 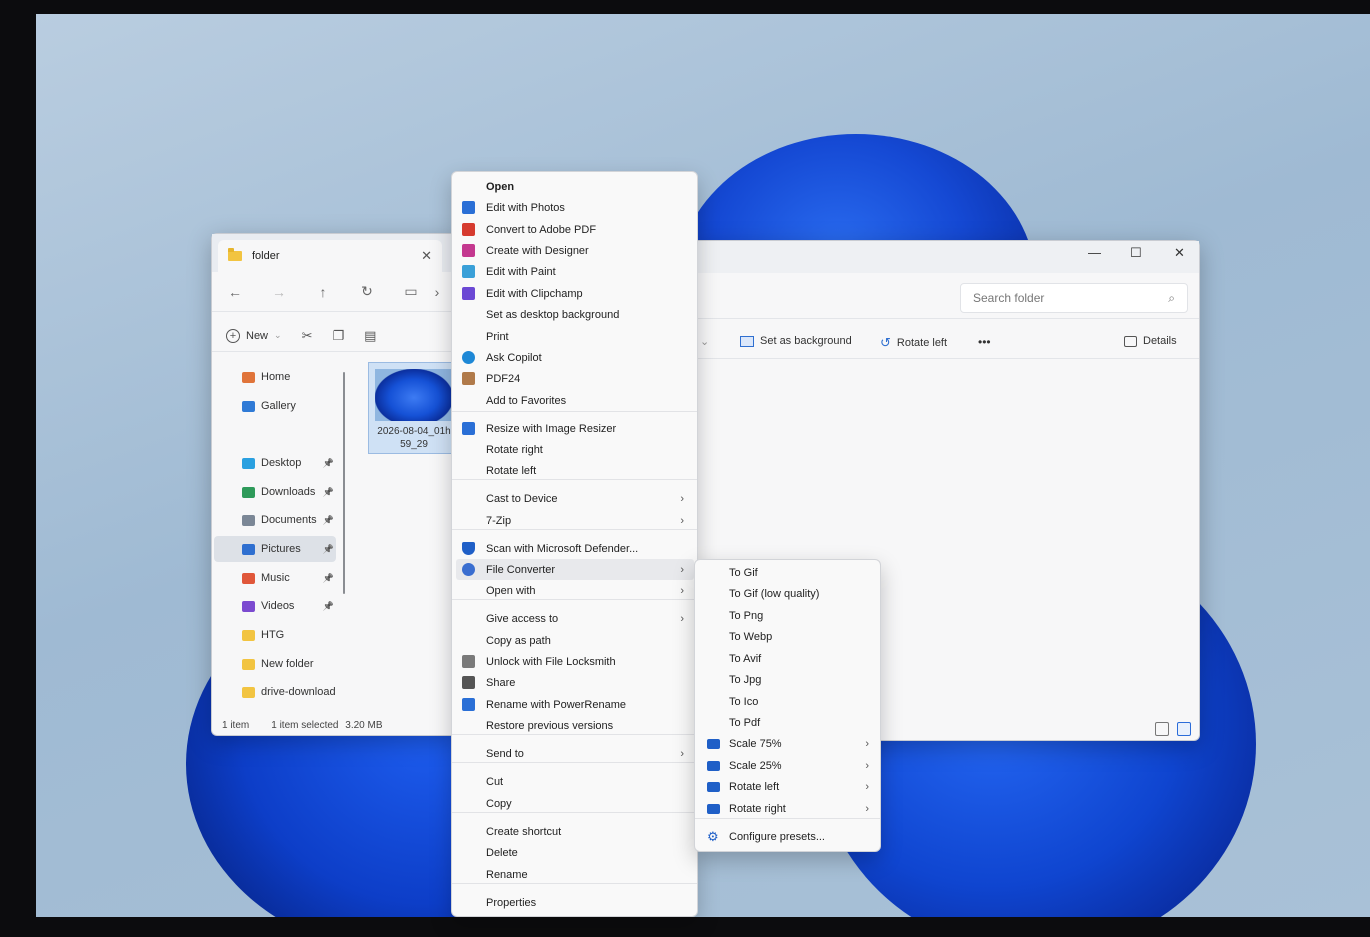 What do you see at coordinates (984, 342) in the screenshot?
I see `more-options-button: •••` at bounding box center [984, 342].